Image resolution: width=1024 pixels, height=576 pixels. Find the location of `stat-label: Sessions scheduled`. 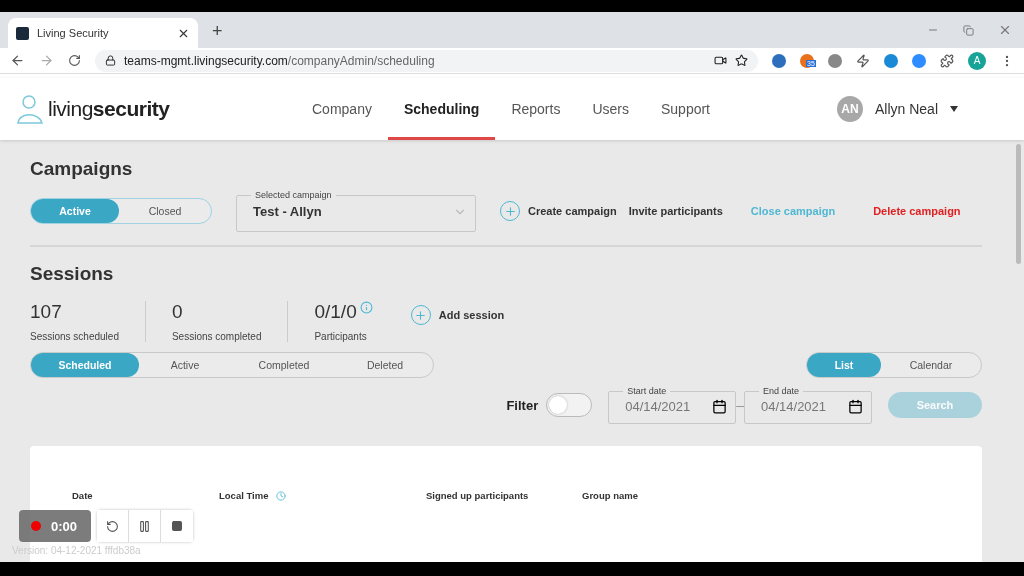

stat-label: Sessions scheduled is located at coordinates (74, 336).